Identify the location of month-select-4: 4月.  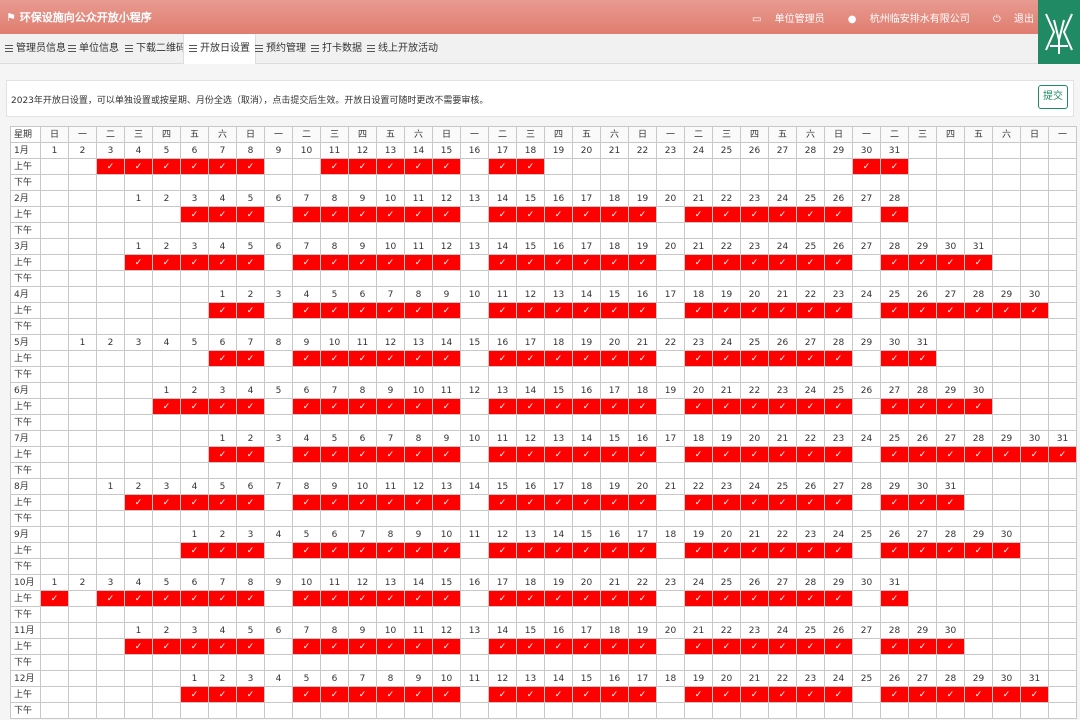
(25, 294).